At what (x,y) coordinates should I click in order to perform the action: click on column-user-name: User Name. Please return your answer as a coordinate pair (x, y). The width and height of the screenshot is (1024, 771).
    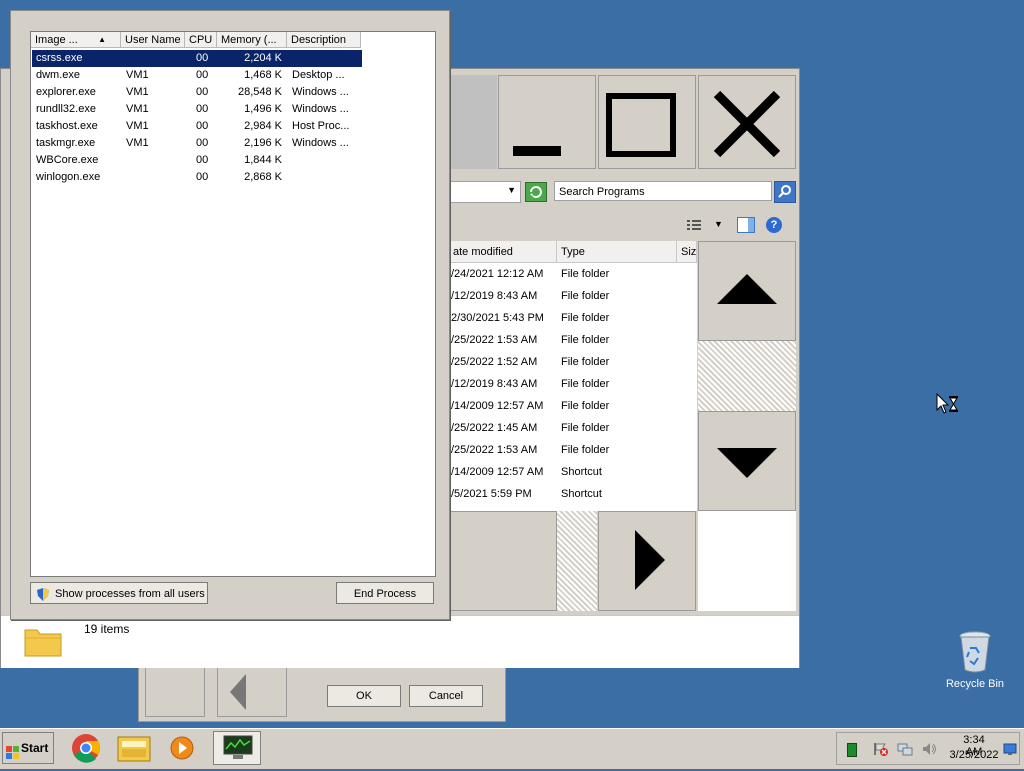
    Looking at the image, I should click on (153, 40).